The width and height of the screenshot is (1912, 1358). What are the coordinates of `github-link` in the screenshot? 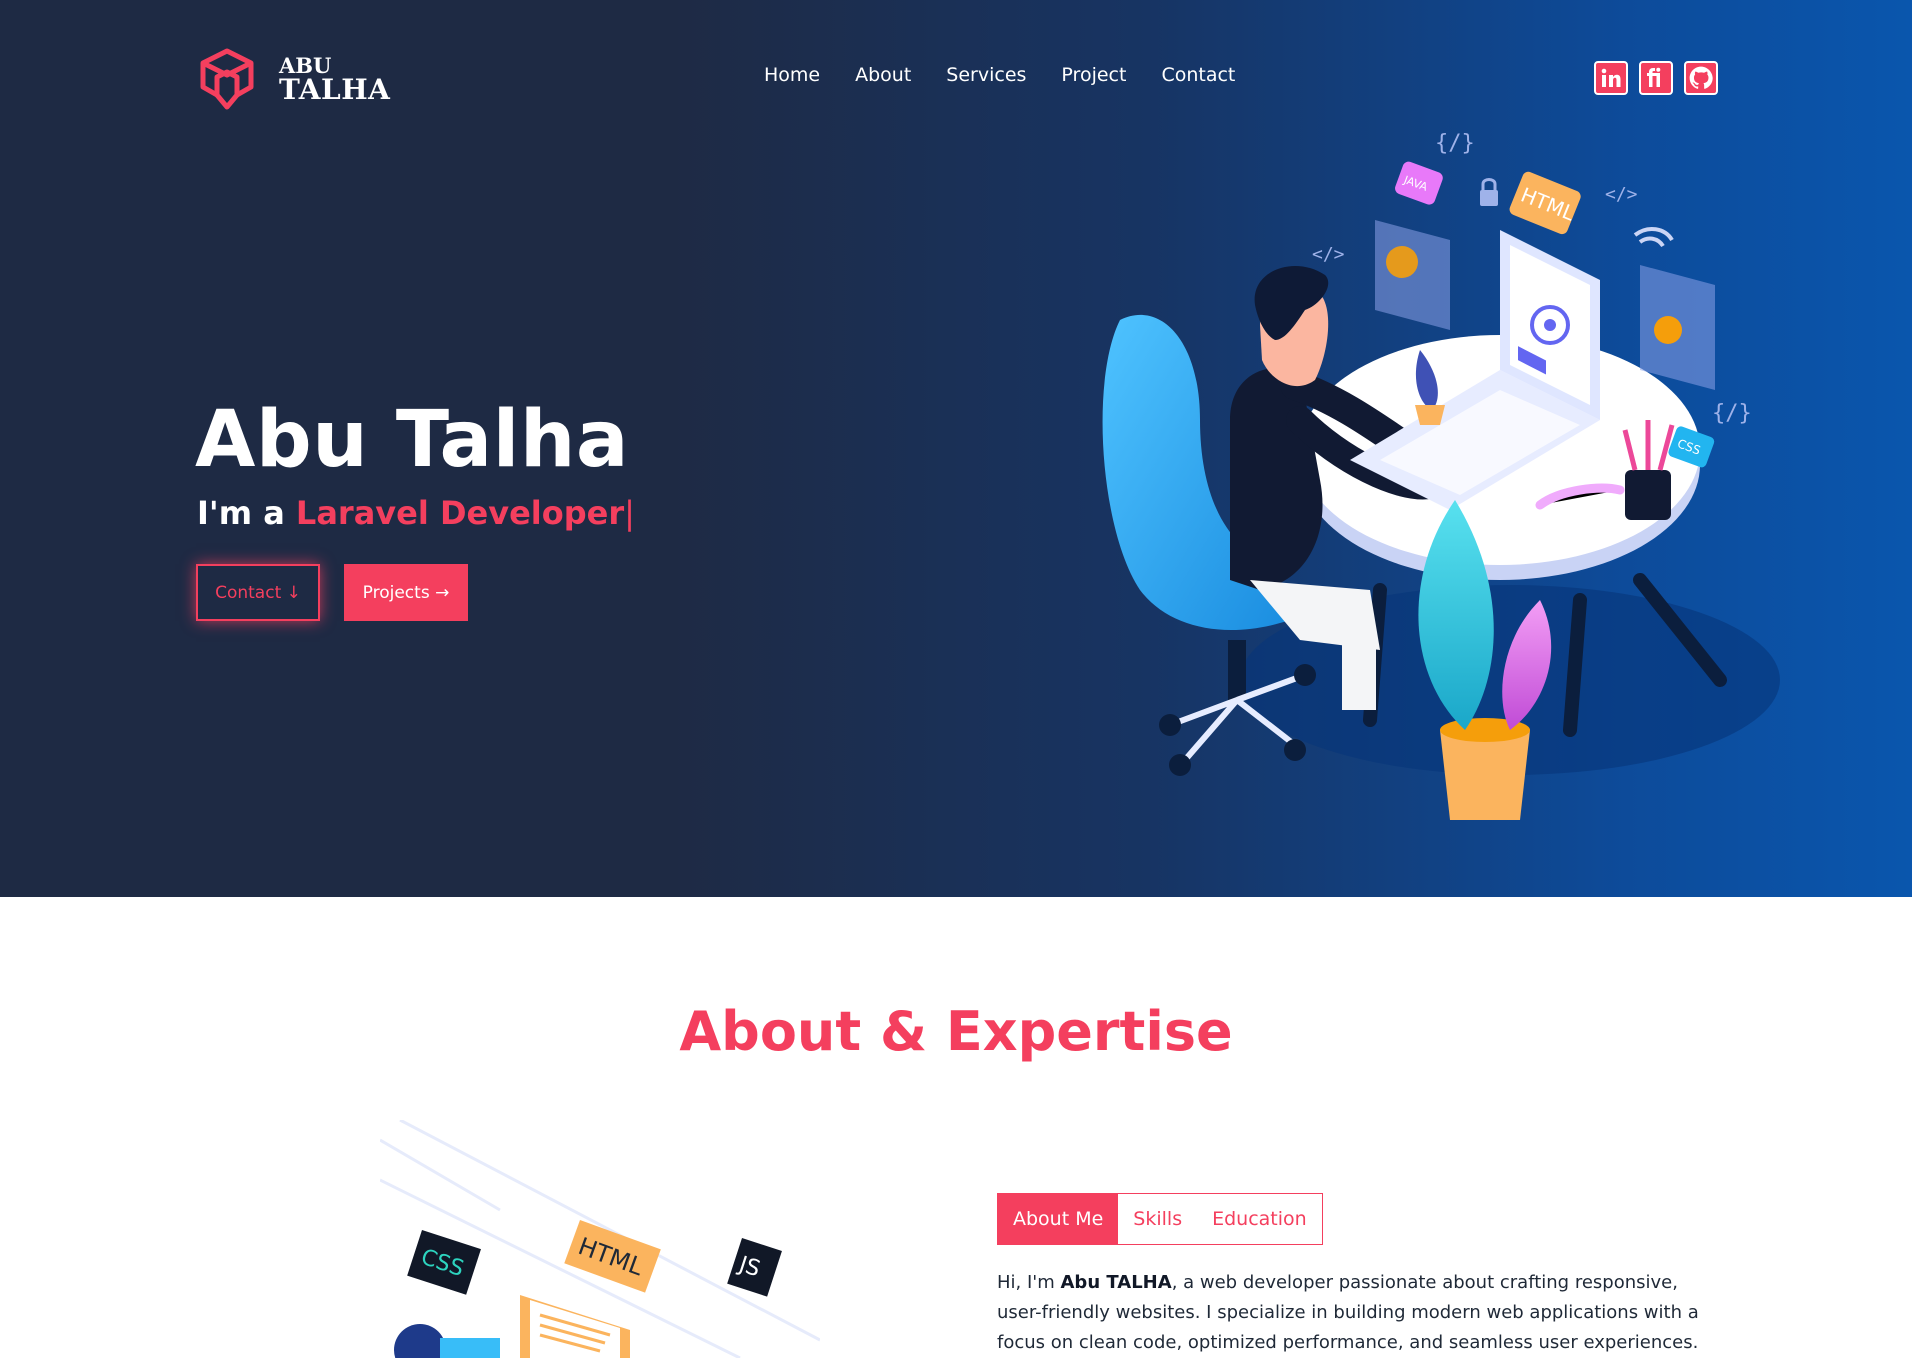 It's located at (1701, 78).